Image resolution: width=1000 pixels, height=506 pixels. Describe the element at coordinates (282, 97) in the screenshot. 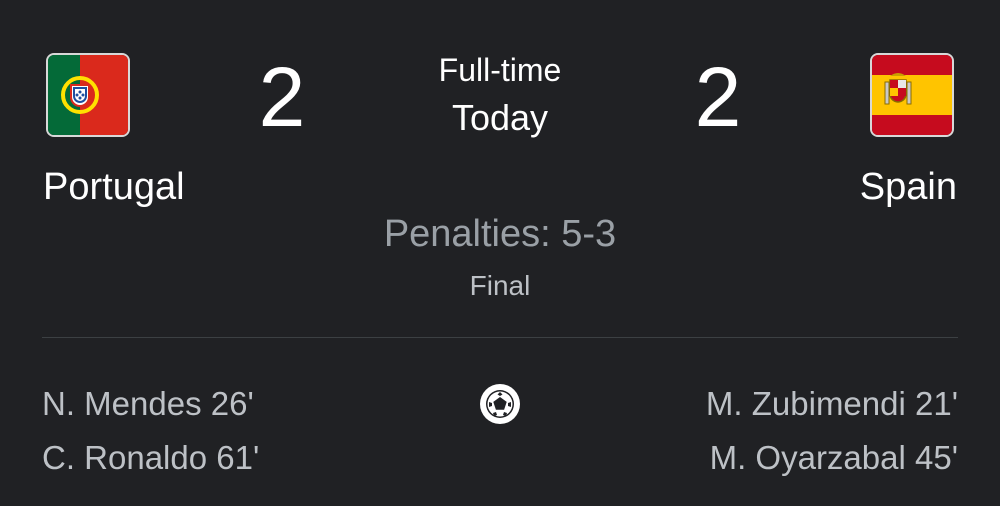

I see `home-score: 2` at that location.